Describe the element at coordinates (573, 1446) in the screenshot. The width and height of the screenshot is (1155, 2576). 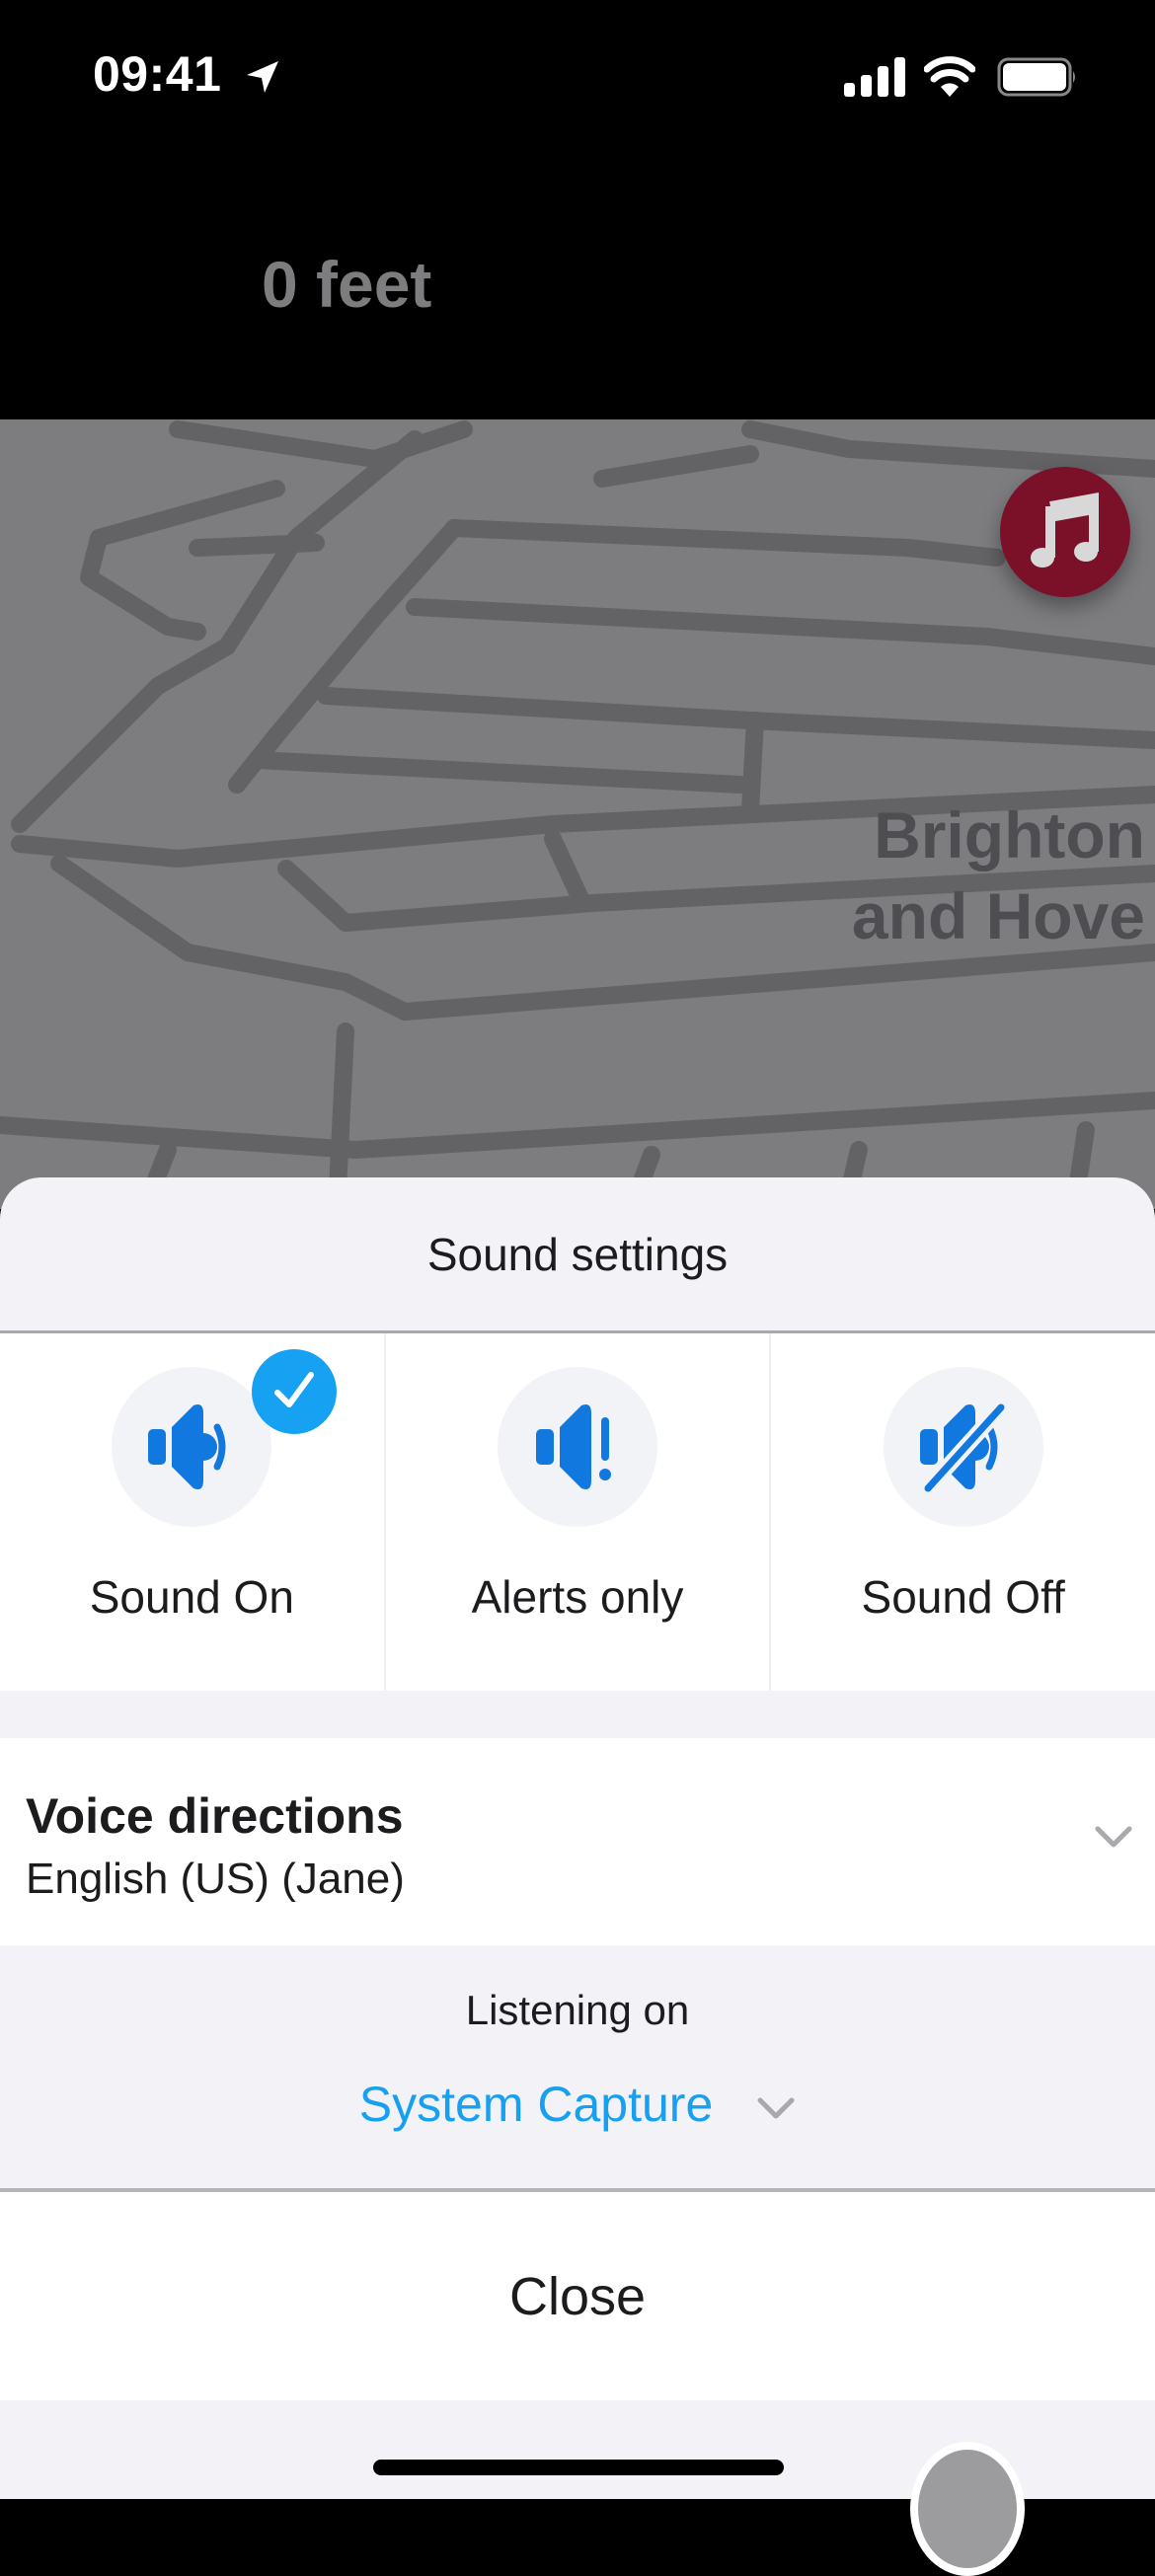
I see `speaker-alert-icon` at that location.